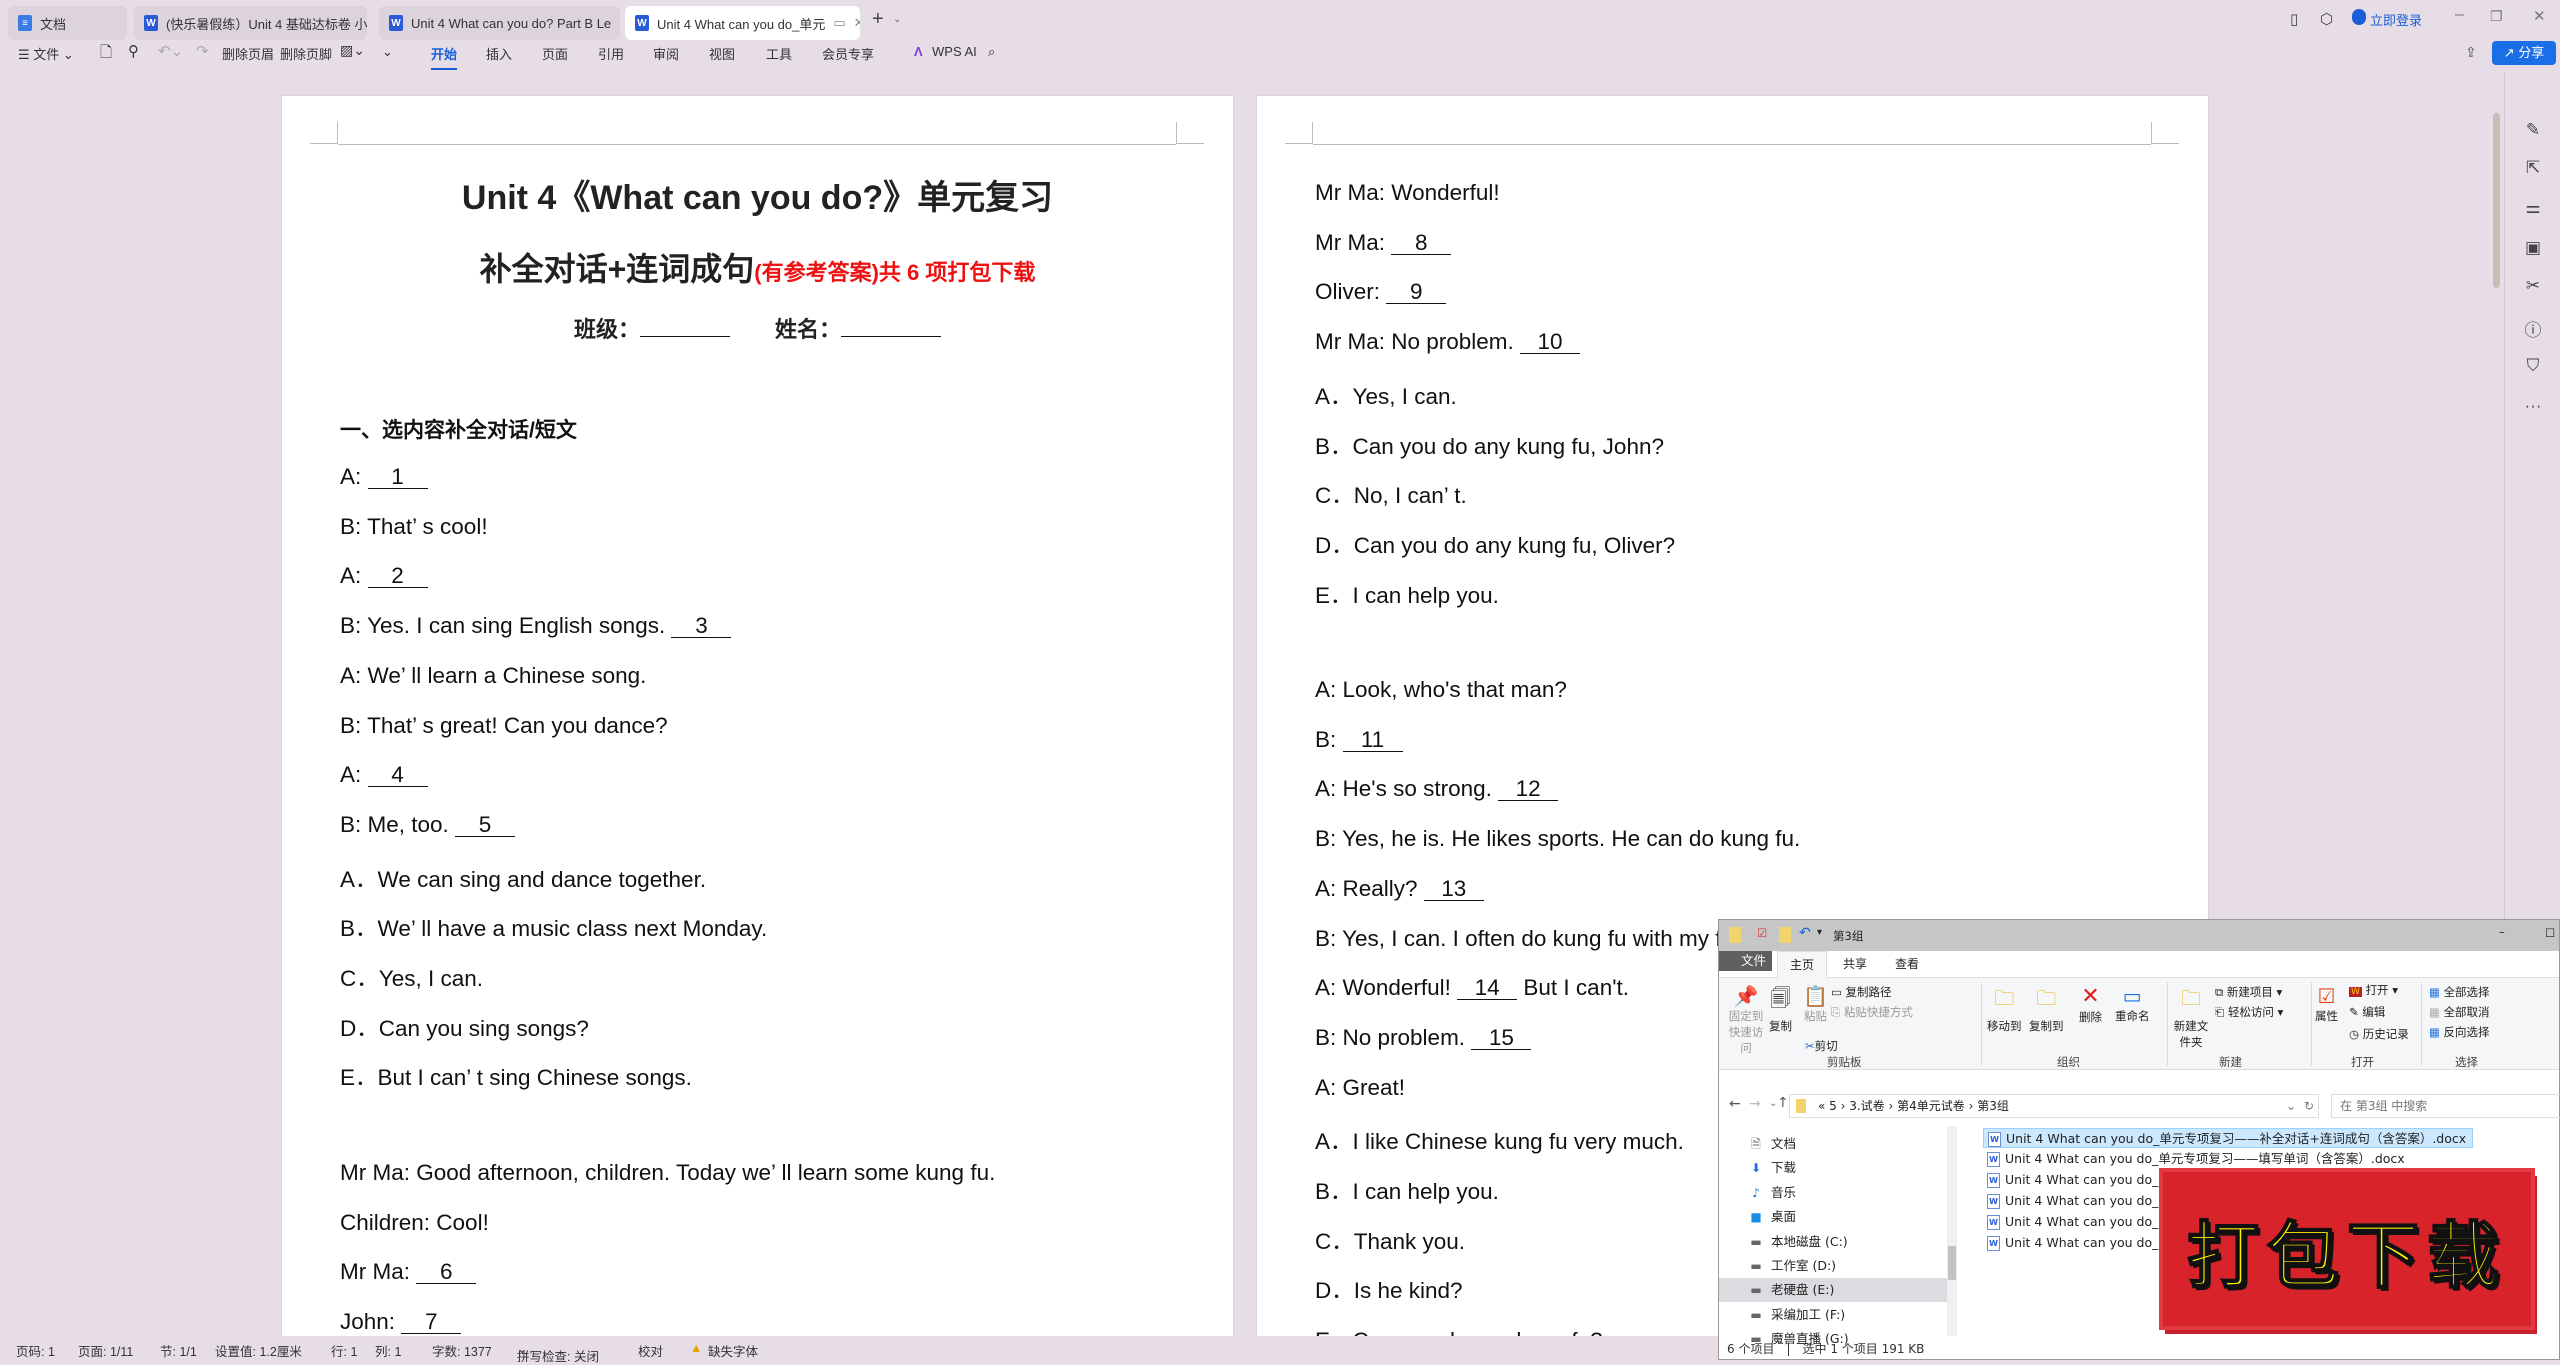  I want to click on cloud-upload-icon: ⇪, so click(2471, 52).